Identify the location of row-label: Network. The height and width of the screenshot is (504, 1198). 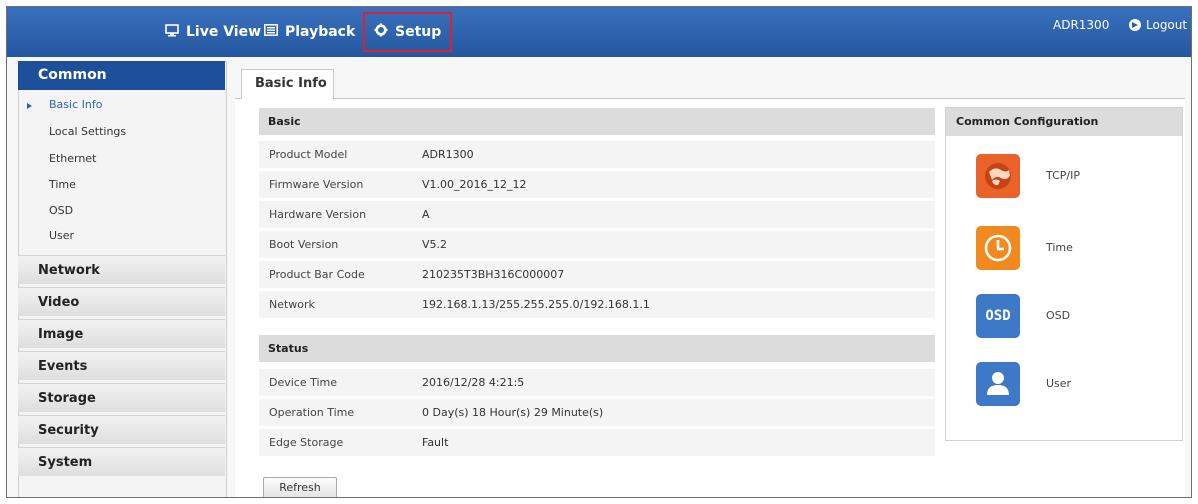
(292, 304).